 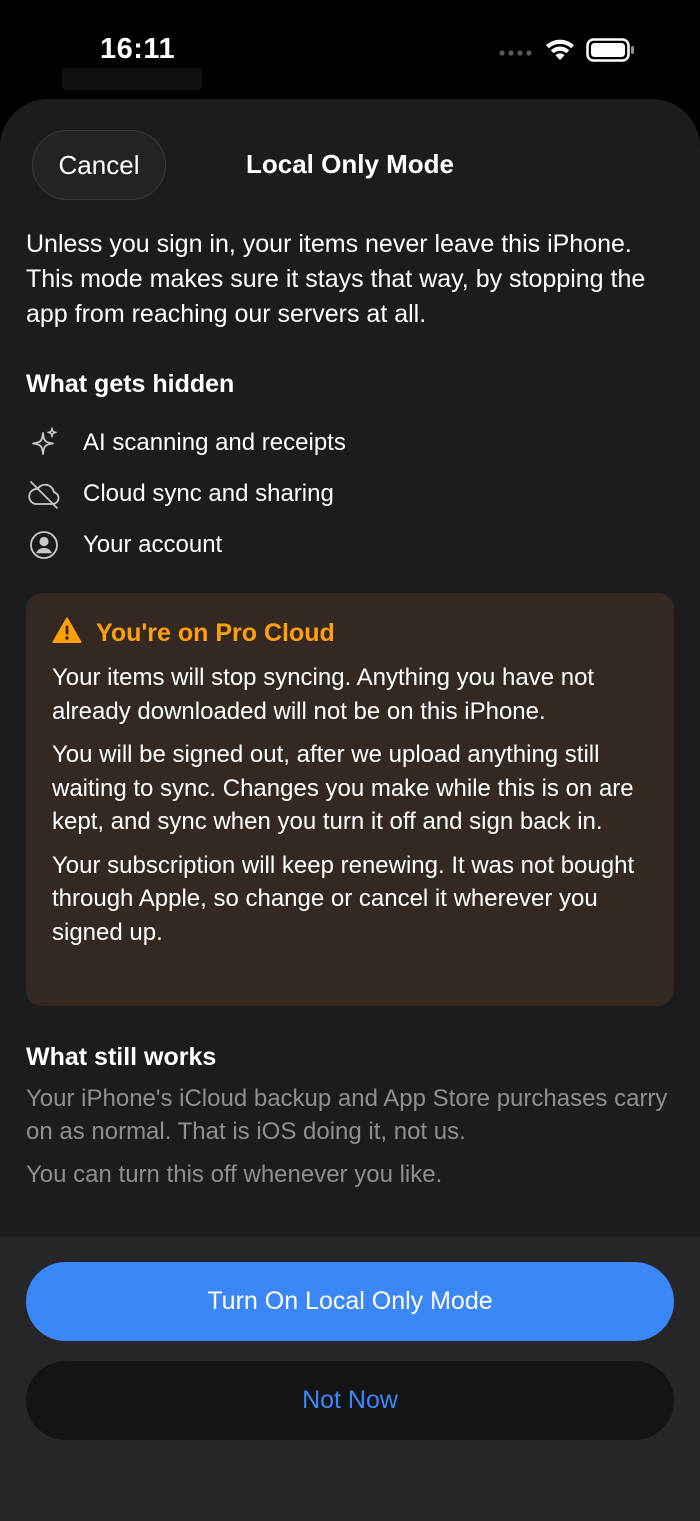 What do you see at coordinates (44, 443) in the screenshot?
I see `sparkles-icon` at bounding box center [44, 443].